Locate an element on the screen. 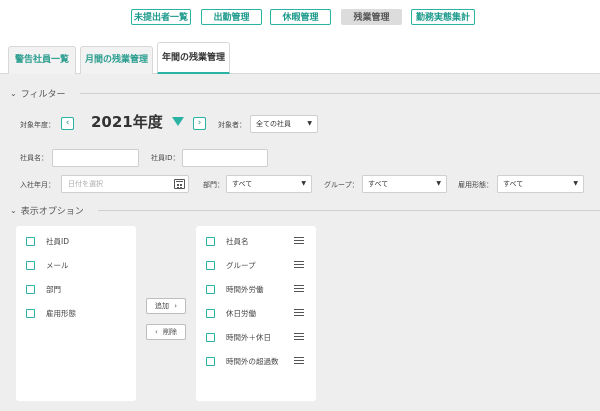  year-label: 対象年度： is located at coordinates (37, 125).